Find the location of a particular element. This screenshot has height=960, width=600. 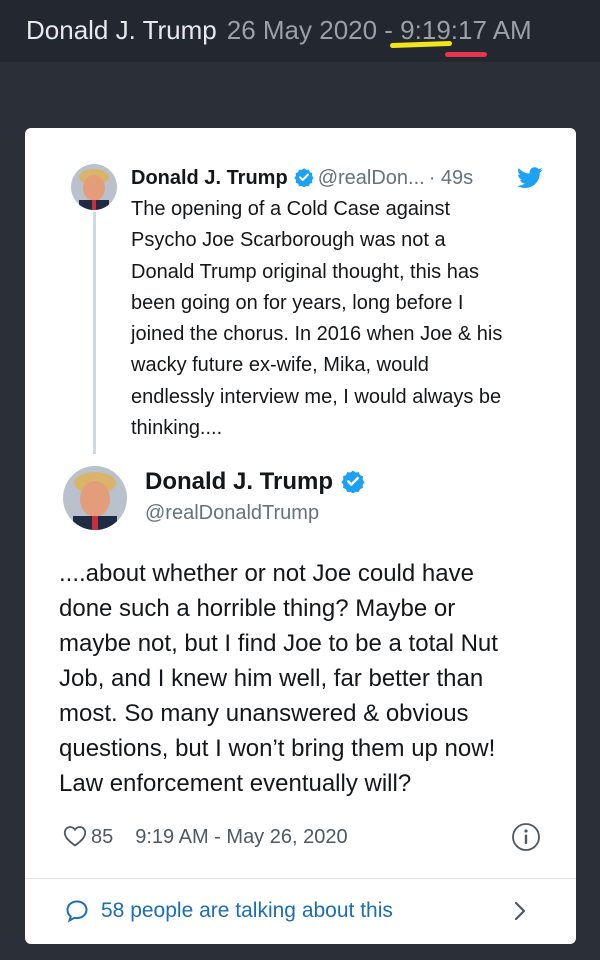

top-bar-name: Donald J. Trump is located at coordinates (121, 30).